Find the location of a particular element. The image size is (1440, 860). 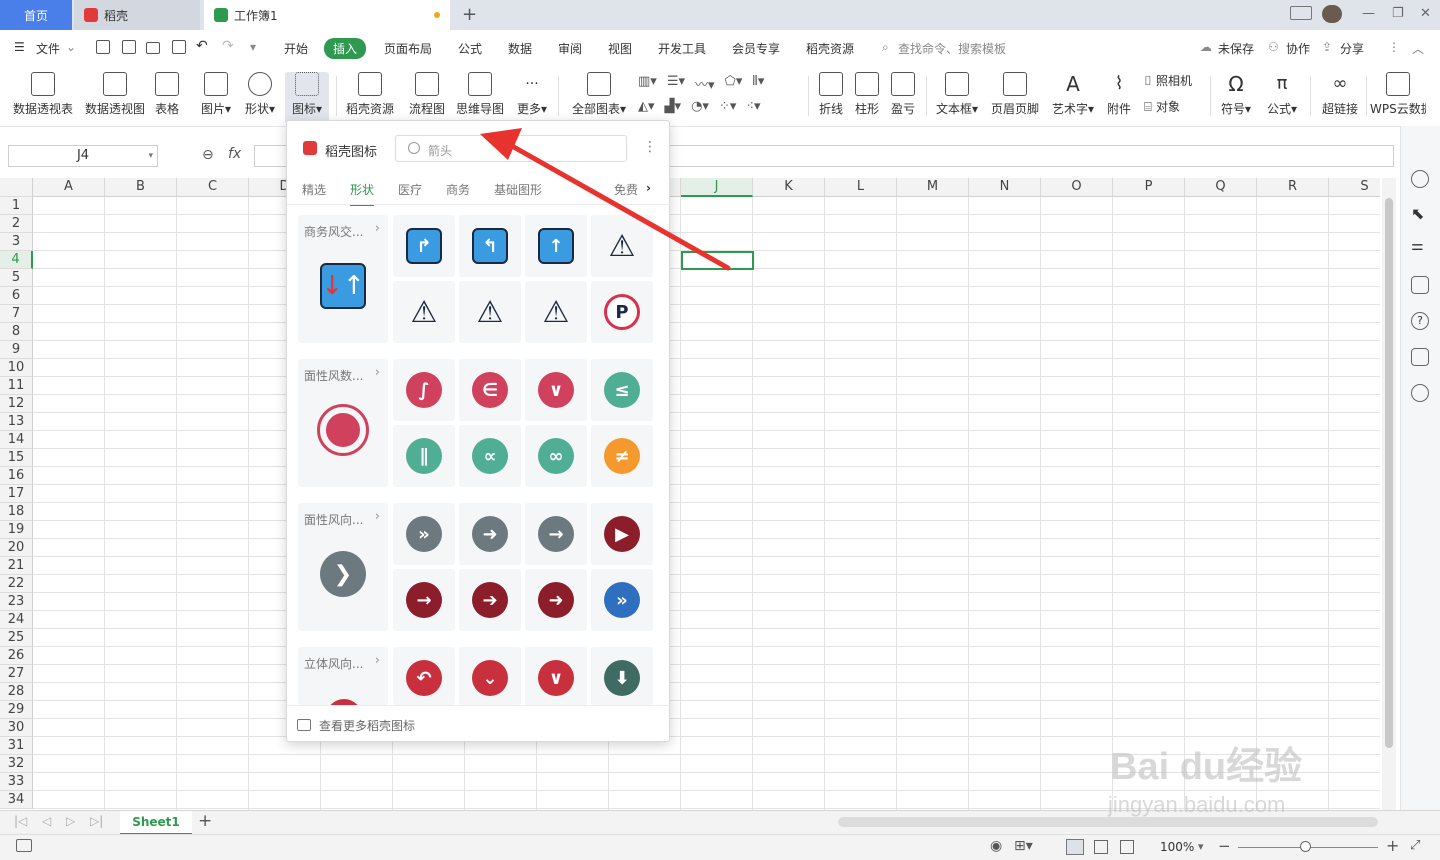

row-header-34: 34 is located at coordinates (16, 800).